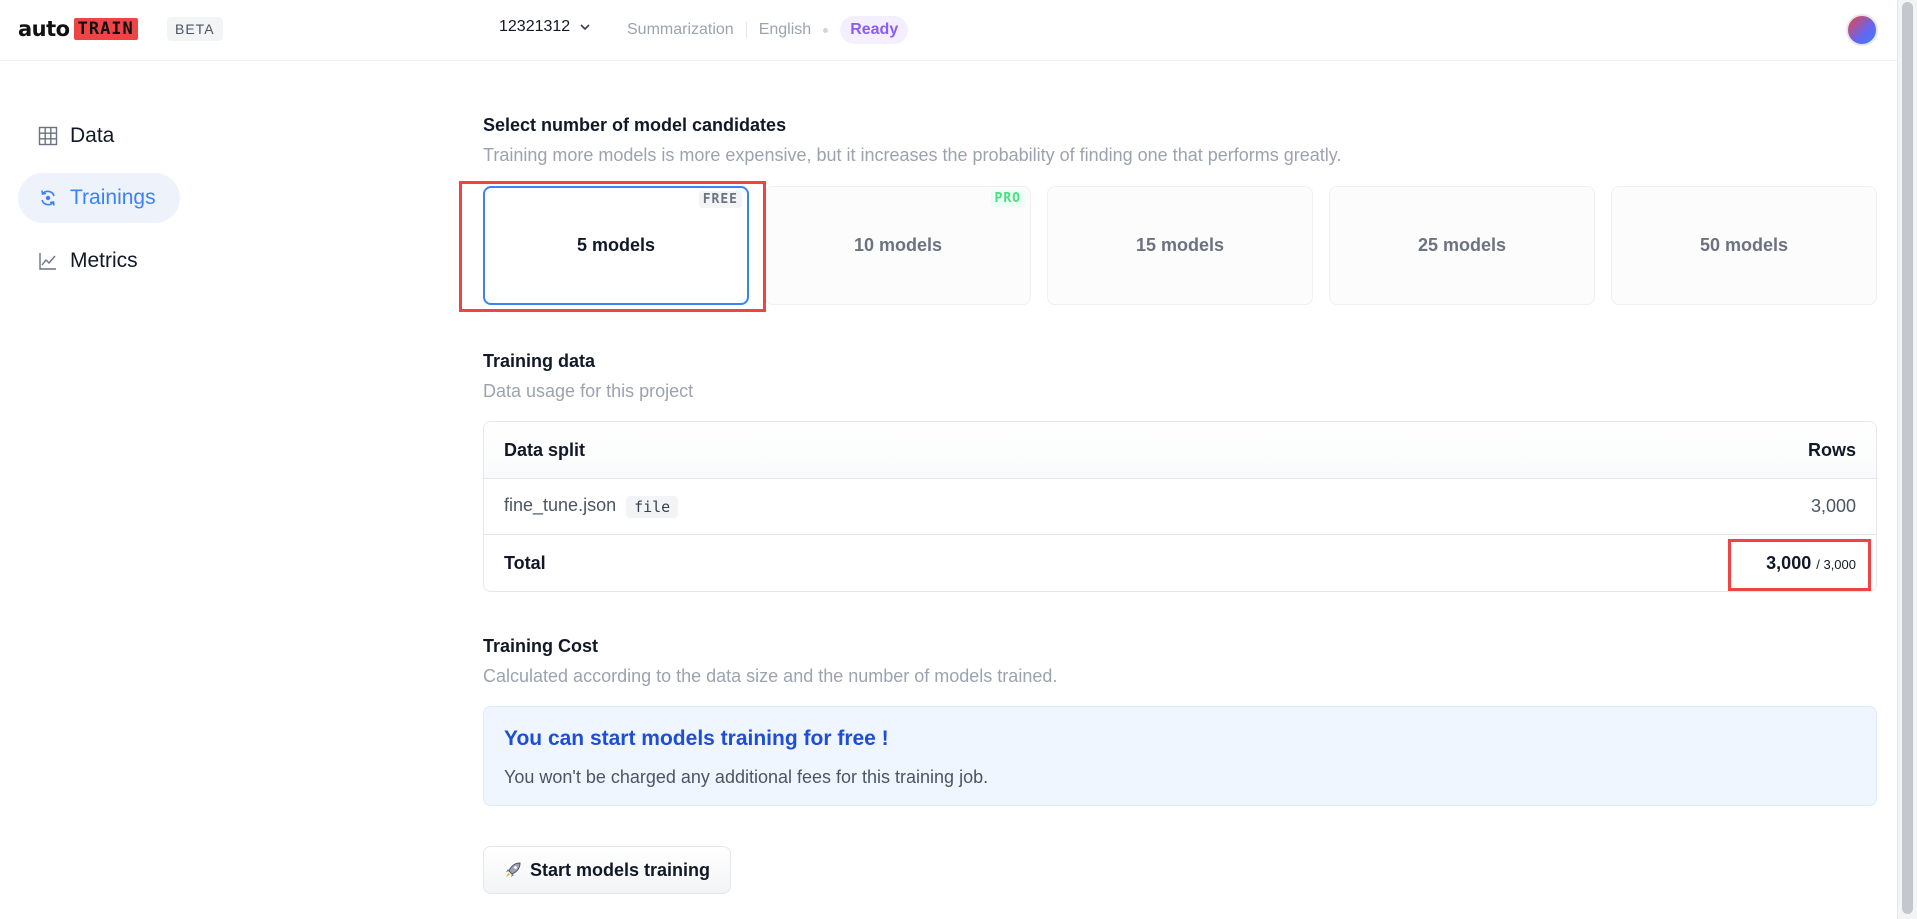  I want to click on page-scrollbar, so click(1907, 459).